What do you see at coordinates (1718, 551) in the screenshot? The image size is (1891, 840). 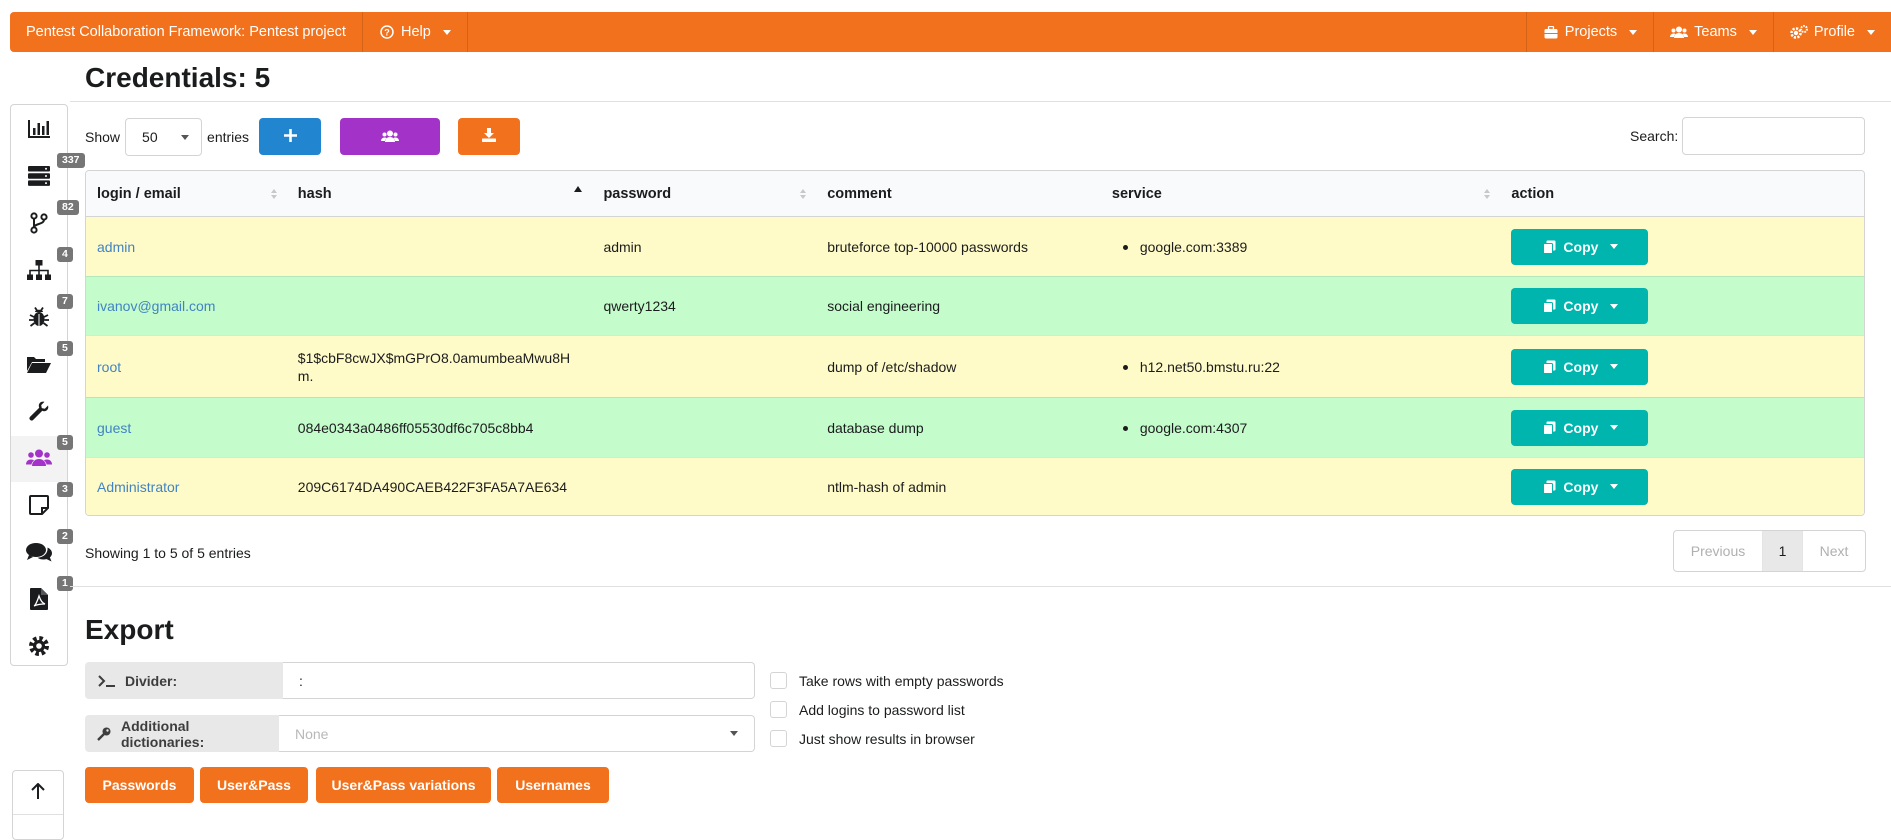 I see `previous-page-button: Previous` at bounding box center [1718, 551].